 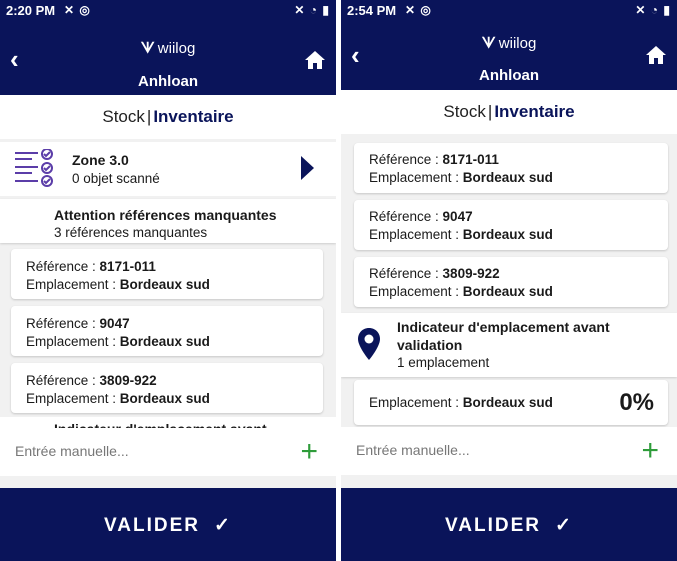 What do you see at coordinates (100, 160) in the screenshot?
I see `zone-name: Zone 3.0` at bounding box center [100, 160].